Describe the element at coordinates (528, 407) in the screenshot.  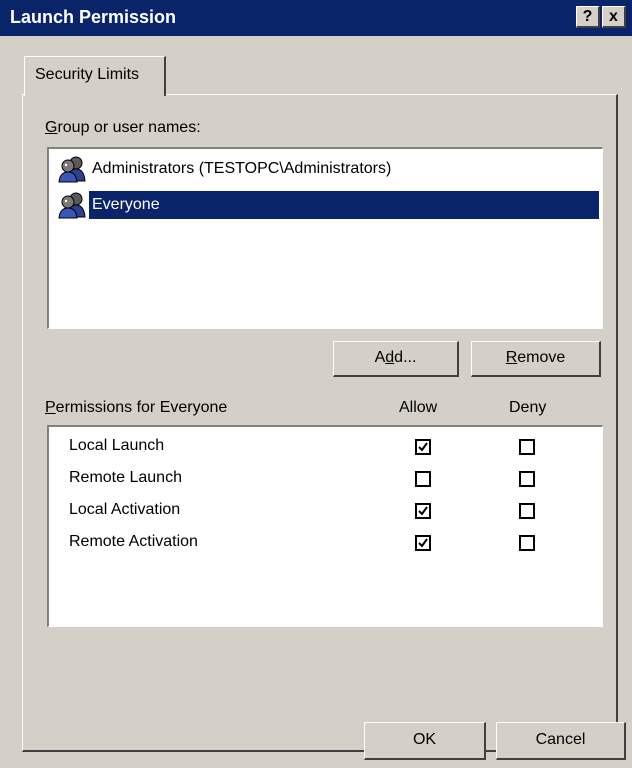
I see `deny-header: Deny` at that location.